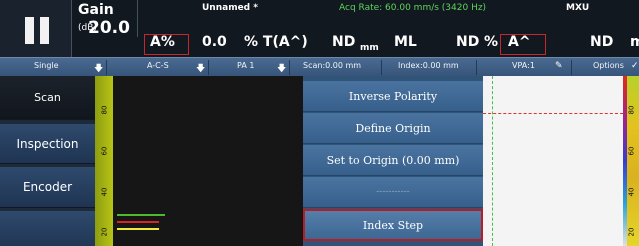 The width and height of the screenshot is (639, 246). I want to click on color-palette, so click(625, 161).